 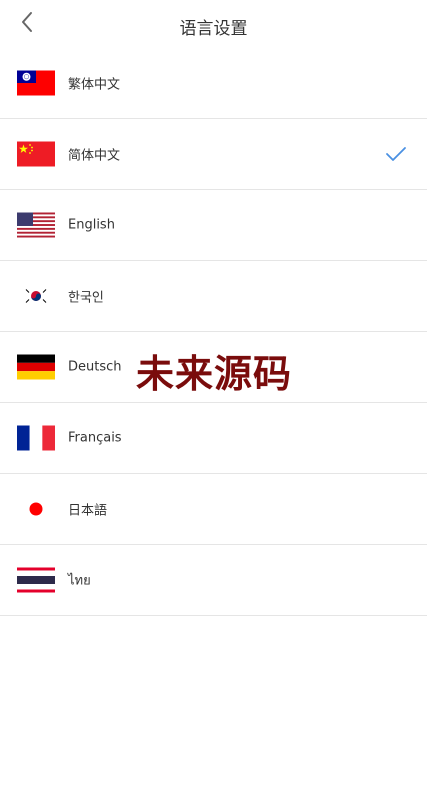 I want to click on language-item-korean: 한국인, so click(x=213, y=296).